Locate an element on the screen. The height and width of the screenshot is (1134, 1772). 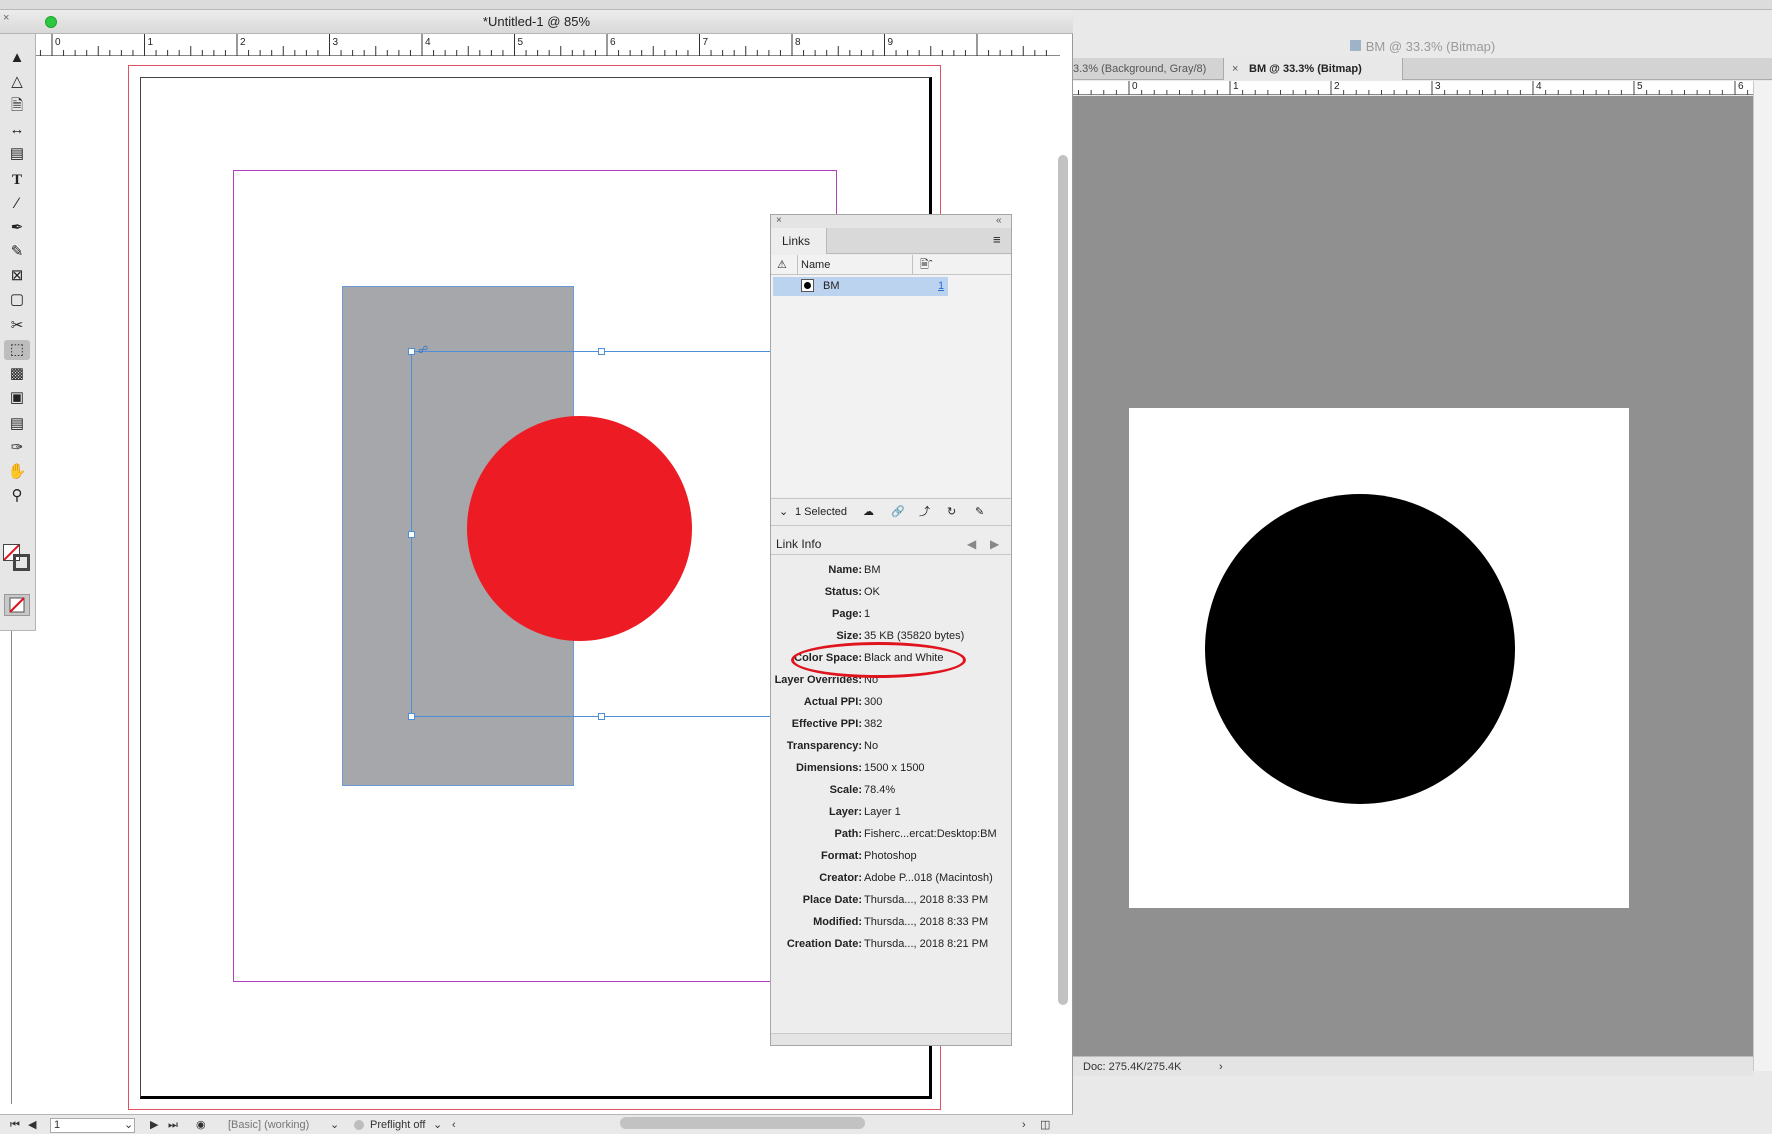
ps-tab-background: 3.3% (Background, Gray/8) is located at coordinates (1148, 69).